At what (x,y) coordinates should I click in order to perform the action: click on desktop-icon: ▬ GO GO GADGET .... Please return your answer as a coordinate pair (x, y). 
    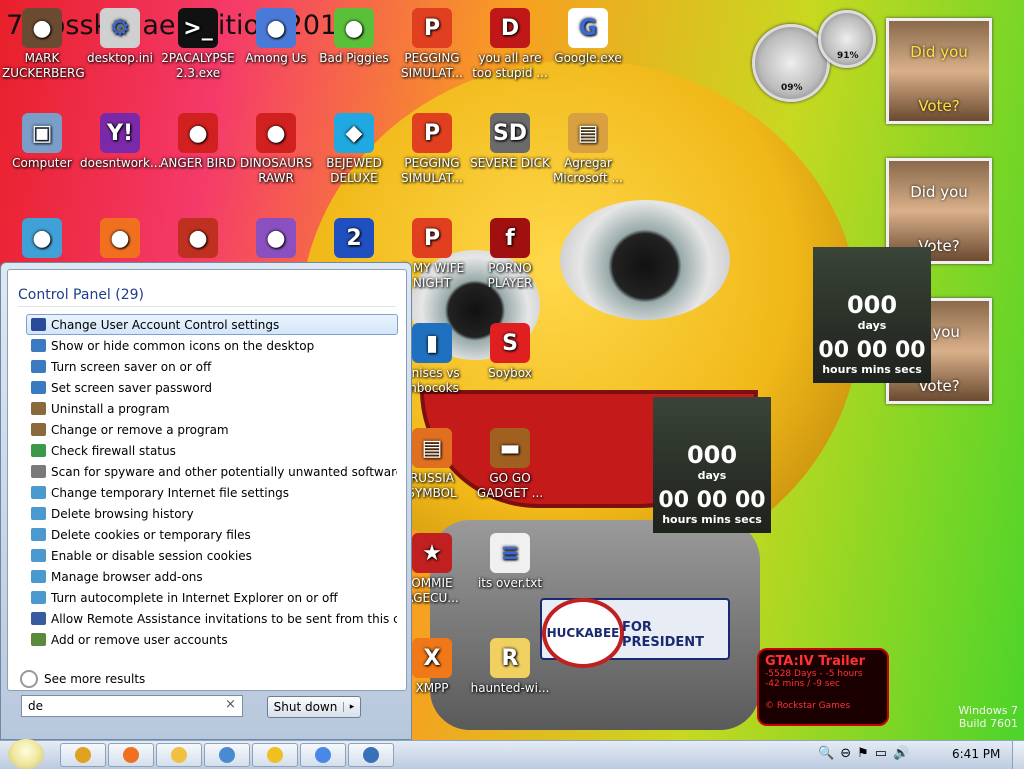
    Looking at the image, I should click on (510, 464).